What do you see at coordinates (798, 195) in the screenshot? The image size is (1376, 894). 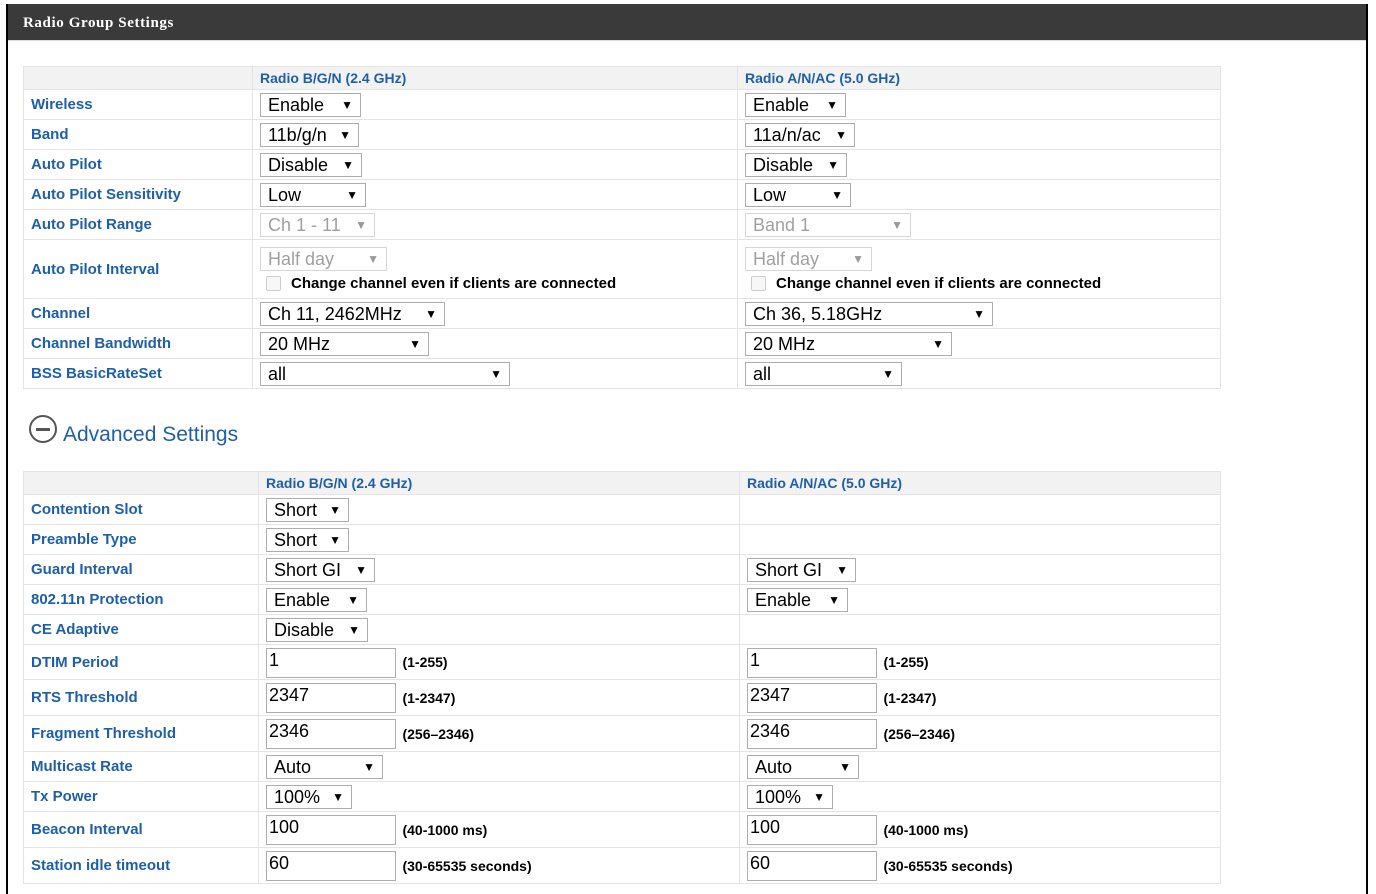 I see `sensitivity-select-5ghz: Low ▼` at bounding box center [798, 195].